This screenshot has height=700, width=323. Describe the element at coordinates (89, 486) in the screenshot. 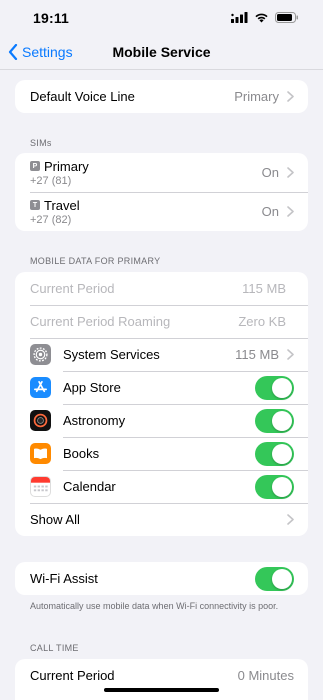

I see `app-name: Calendar` at that location.